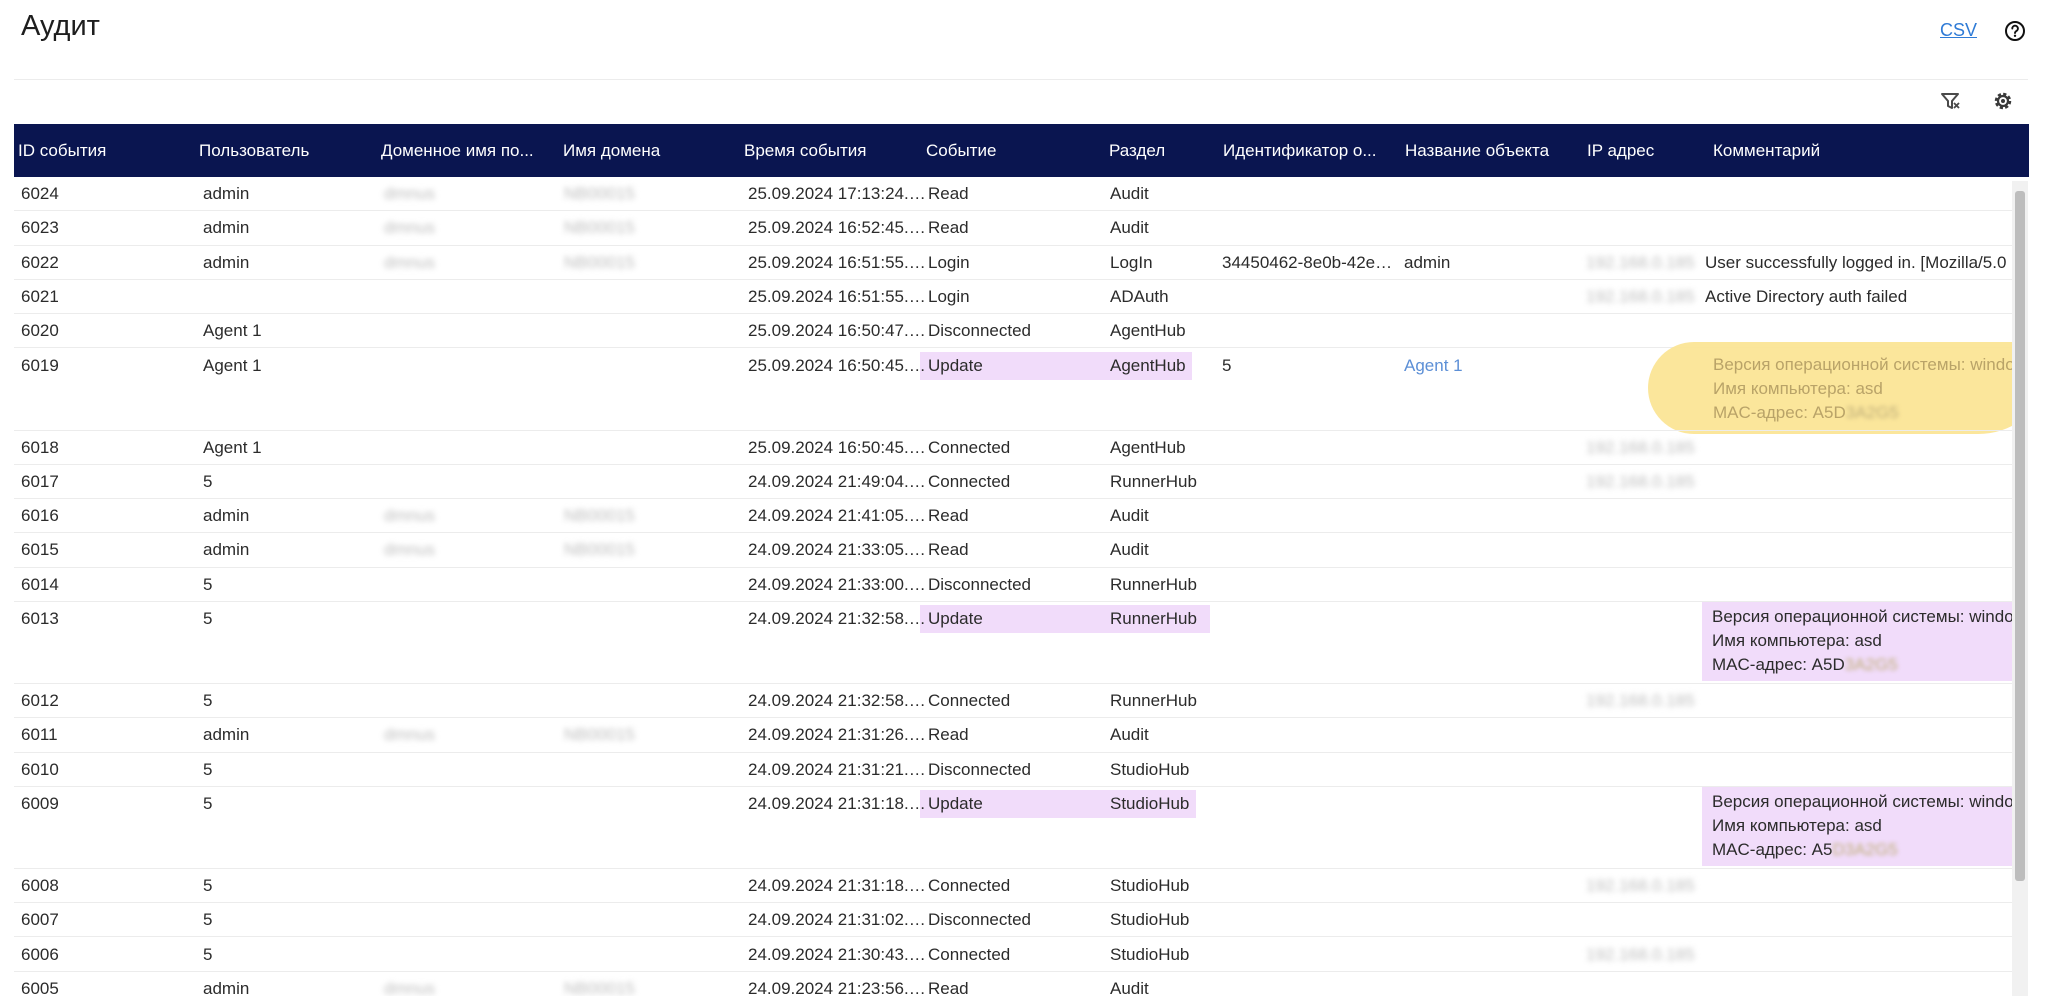  What do you see at coordinates (40, 803) in the screenshot?
I see `cell-id: 6009` at bounding box center [40, 803].